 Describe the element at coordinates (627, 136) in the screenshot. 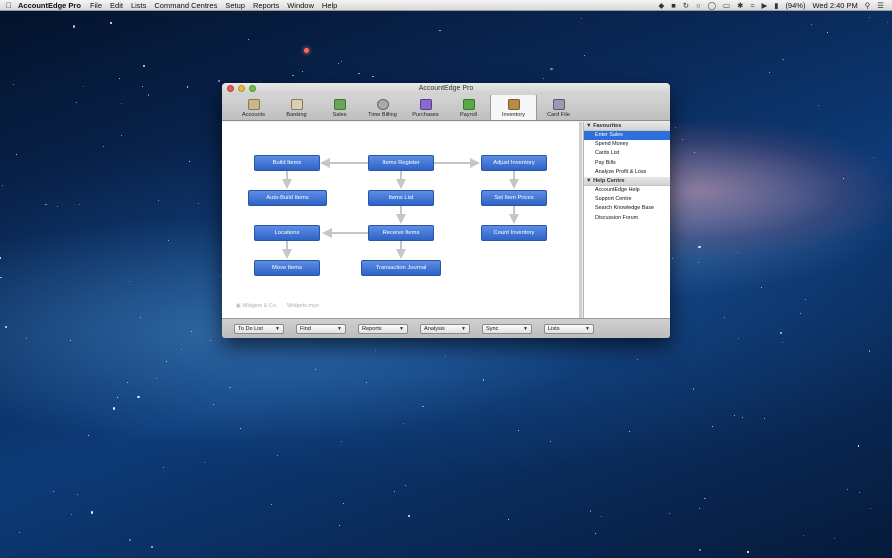

I see `favourite-enter-sales: Enter Sales` at that location.